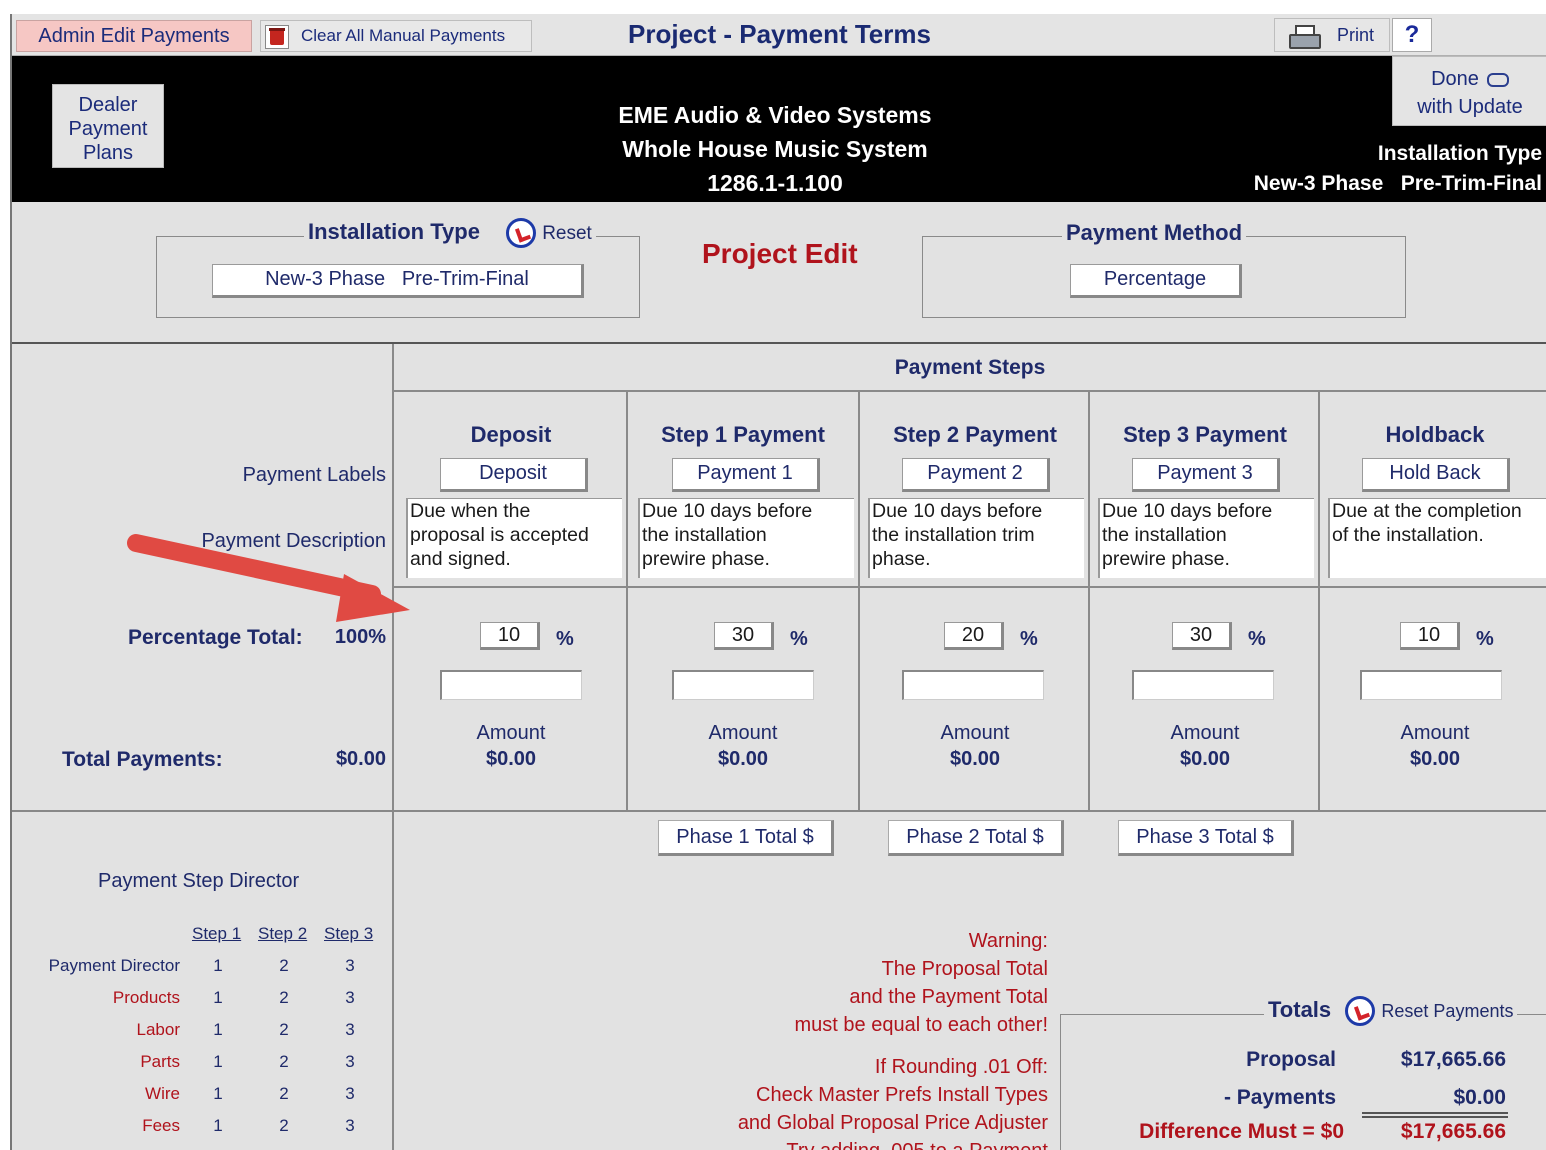 This screenshot has width=1546, height=1150. Describe the element at coordinates (976, 475) in the screenshot. I see `payment-label-field-step-2: Payment 2` at that location.